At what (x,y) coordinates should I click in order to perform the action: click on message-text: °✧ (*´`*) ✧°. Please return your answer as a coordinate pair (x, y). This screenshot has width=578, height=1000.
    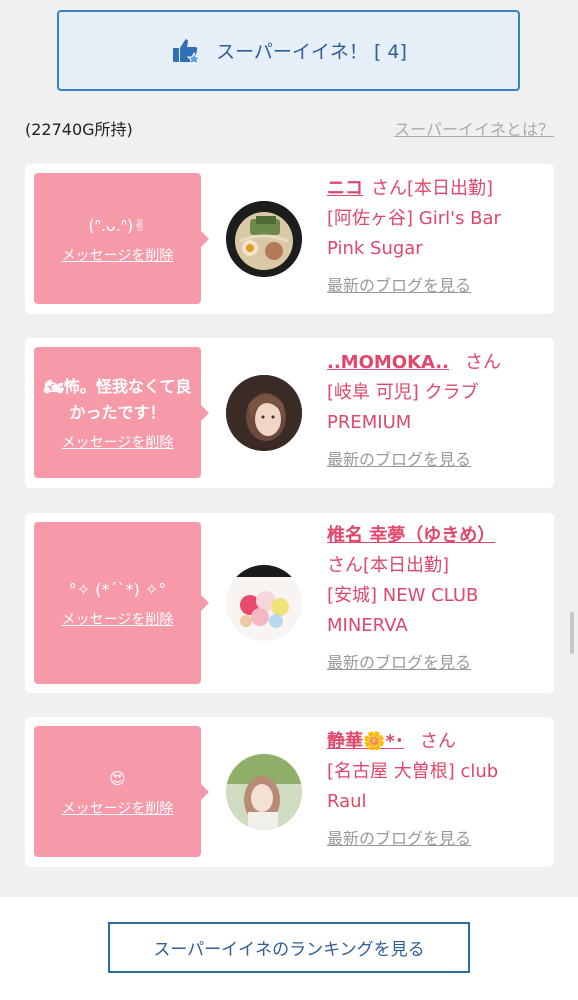
    Looking at the image, I should click on (117, 589).